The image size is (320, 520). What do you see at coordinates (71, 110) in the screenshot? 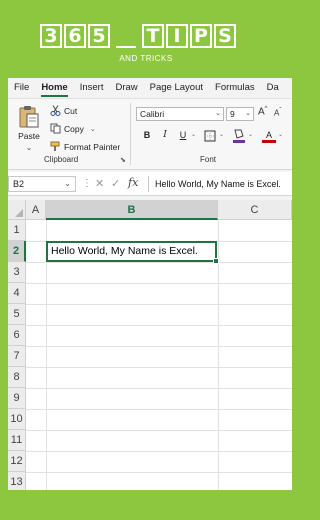
I see `cut-label: Cut` at bounding box center [71, 110].